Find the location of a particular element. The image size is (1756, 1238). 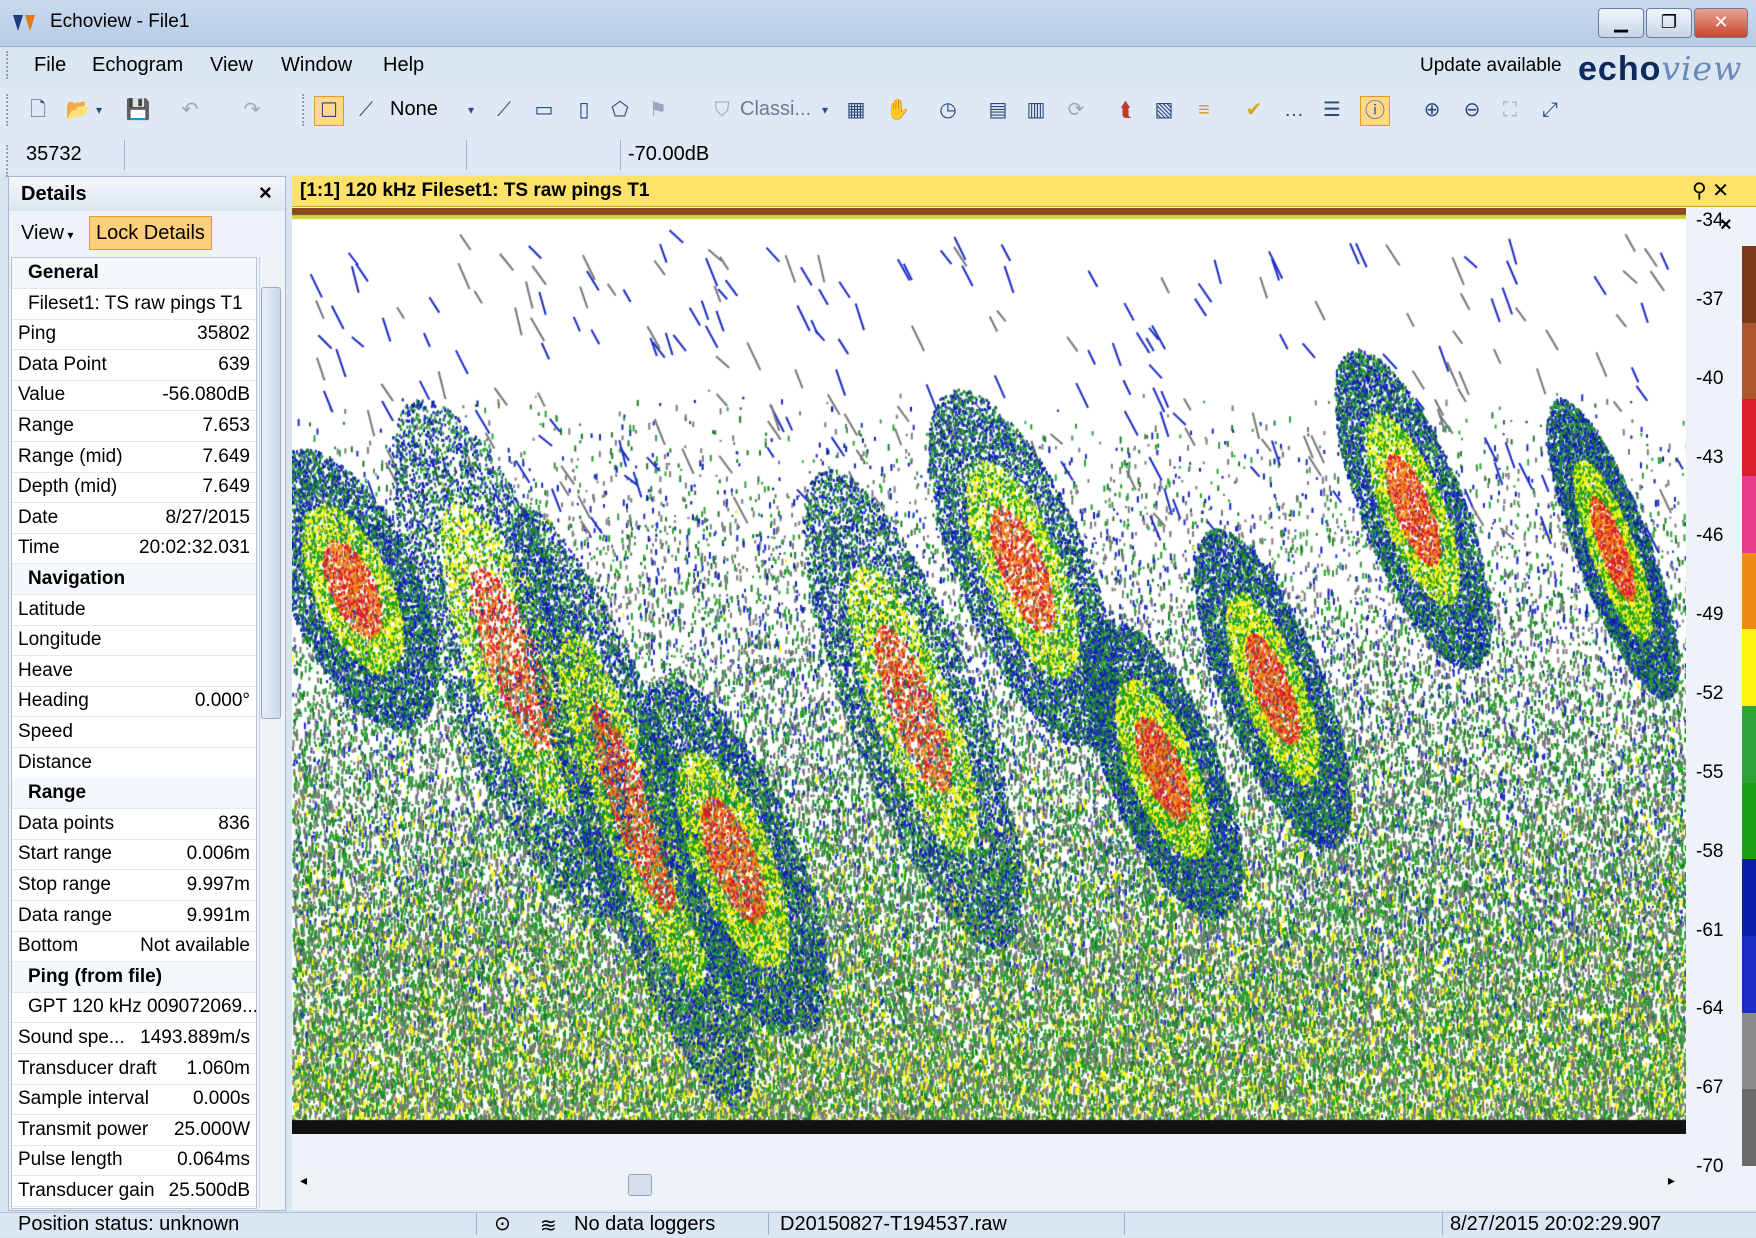

details-row: Depth (mid) 7.649 is located at coordinates (134, 488).